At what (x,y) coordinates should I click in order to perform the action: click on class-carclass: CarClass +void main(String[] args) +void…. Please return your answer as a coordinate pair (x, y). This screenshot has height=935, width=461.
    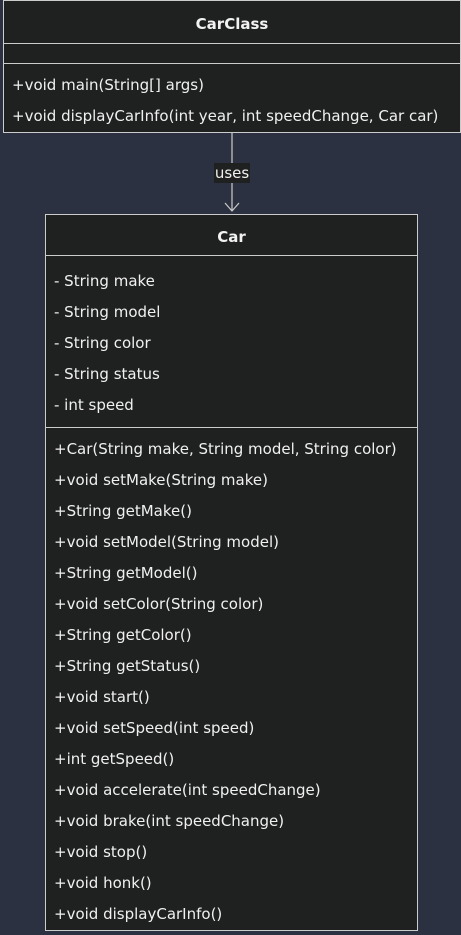
    Looking at the image, I should click on (232, 66).